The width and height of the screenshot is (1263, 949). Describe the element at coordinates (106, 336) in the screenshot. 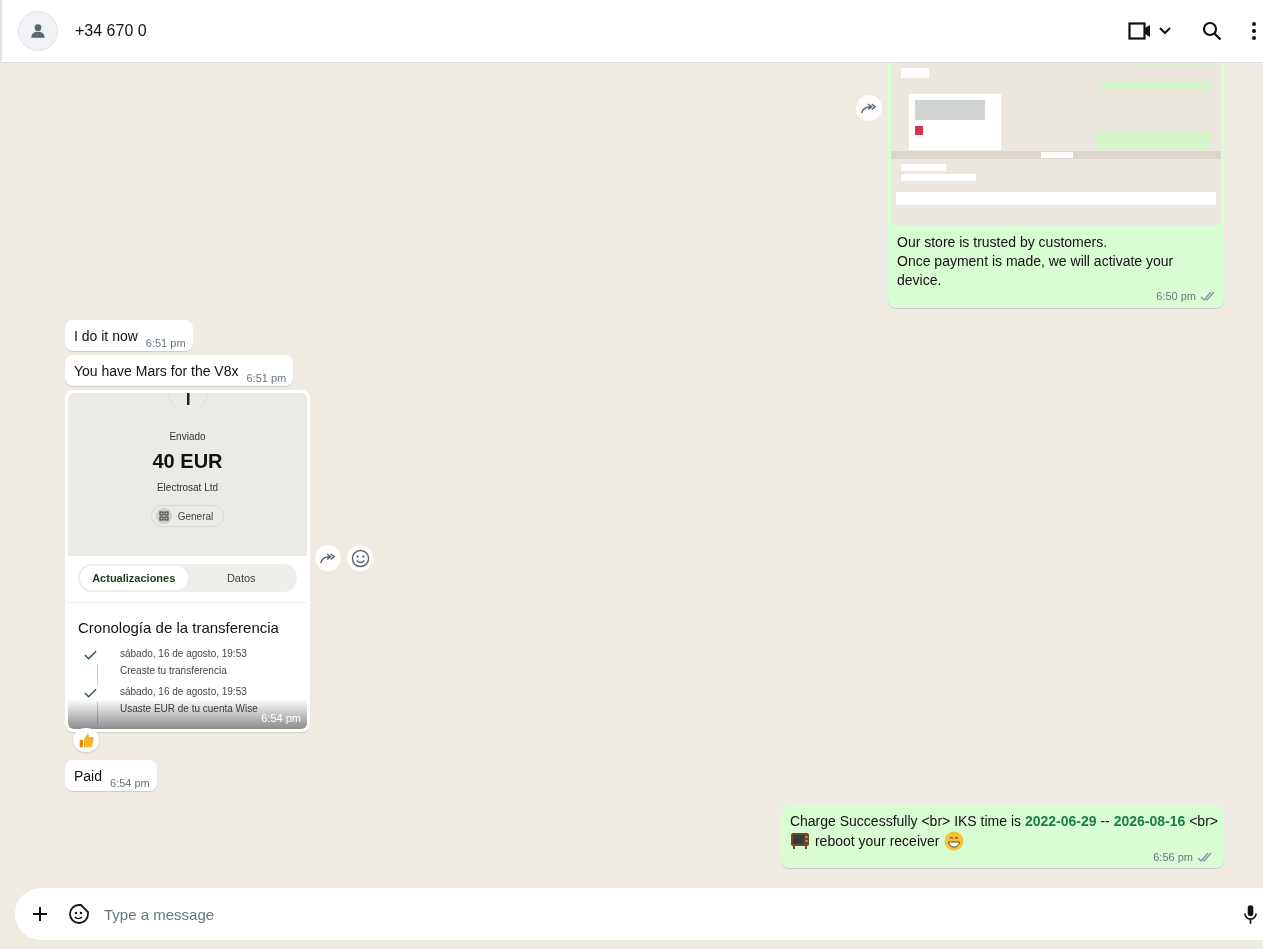

I see `message-text: I do it now` at that location.